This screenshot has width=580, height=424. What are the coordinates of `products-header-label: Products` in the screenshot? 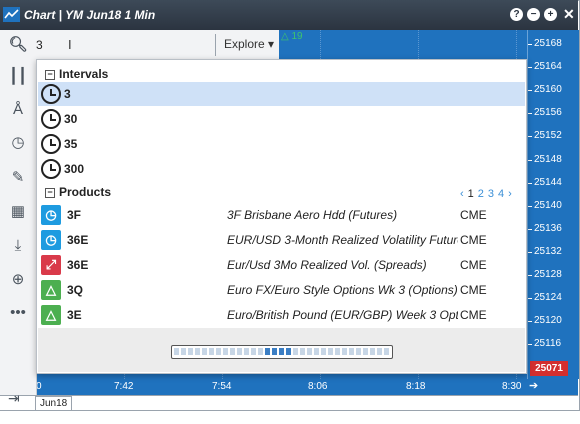 It's located at (85, 192).